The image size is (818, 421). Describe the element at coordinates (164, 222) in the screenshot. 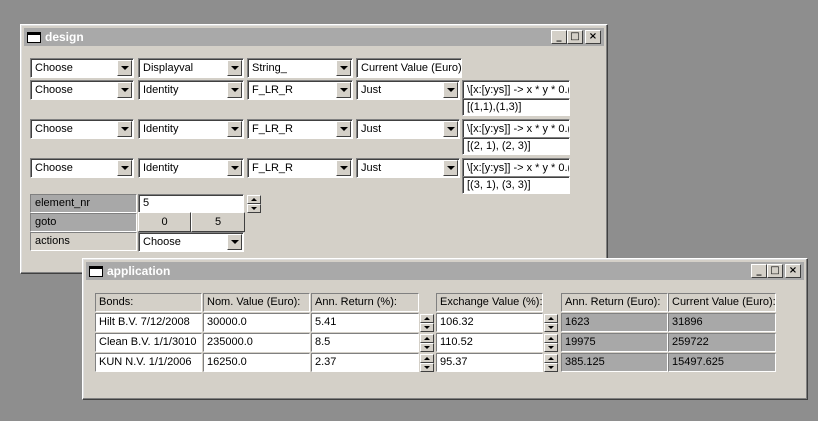

I see `goto-0-button: 0` at that location.